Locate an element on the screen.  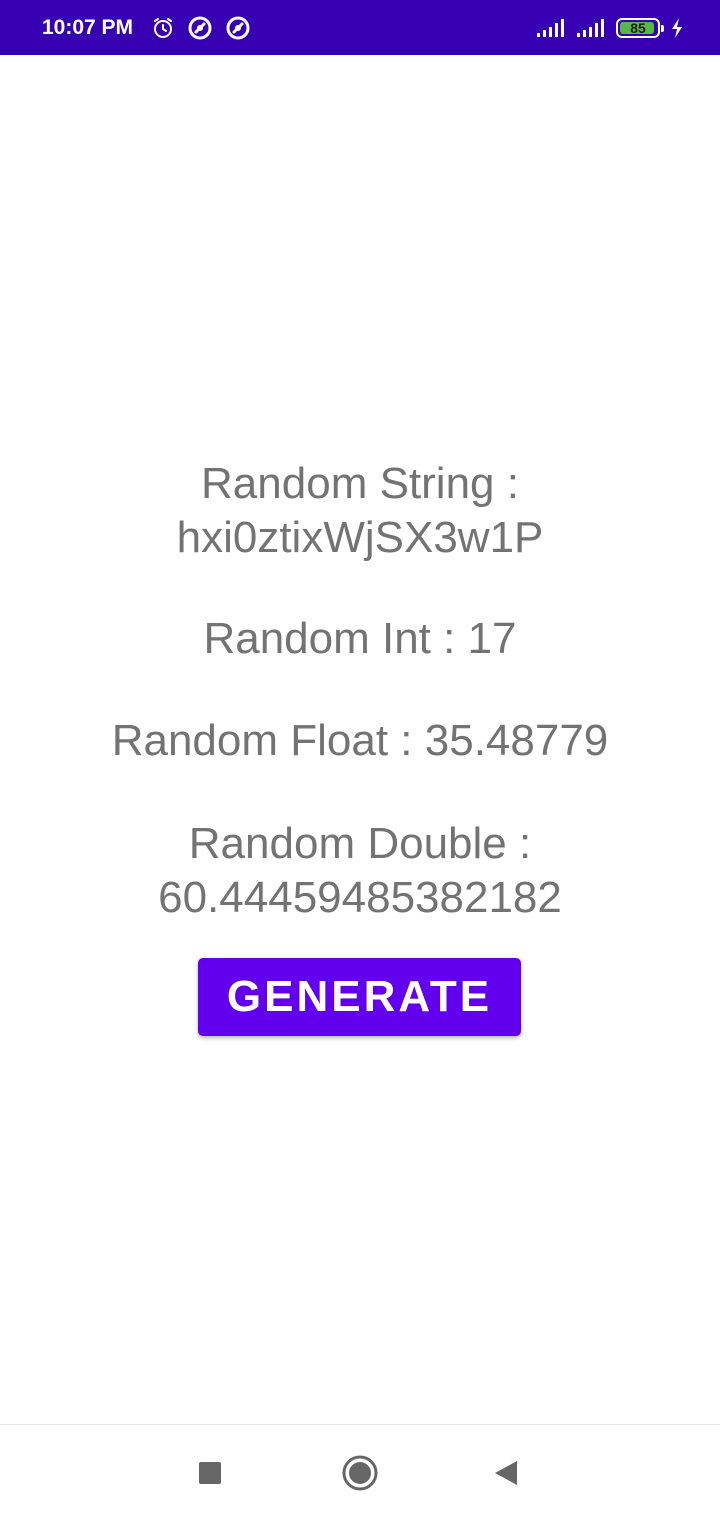
status-bar: 10:07 PM 85 is located at coordinates (360, 27).